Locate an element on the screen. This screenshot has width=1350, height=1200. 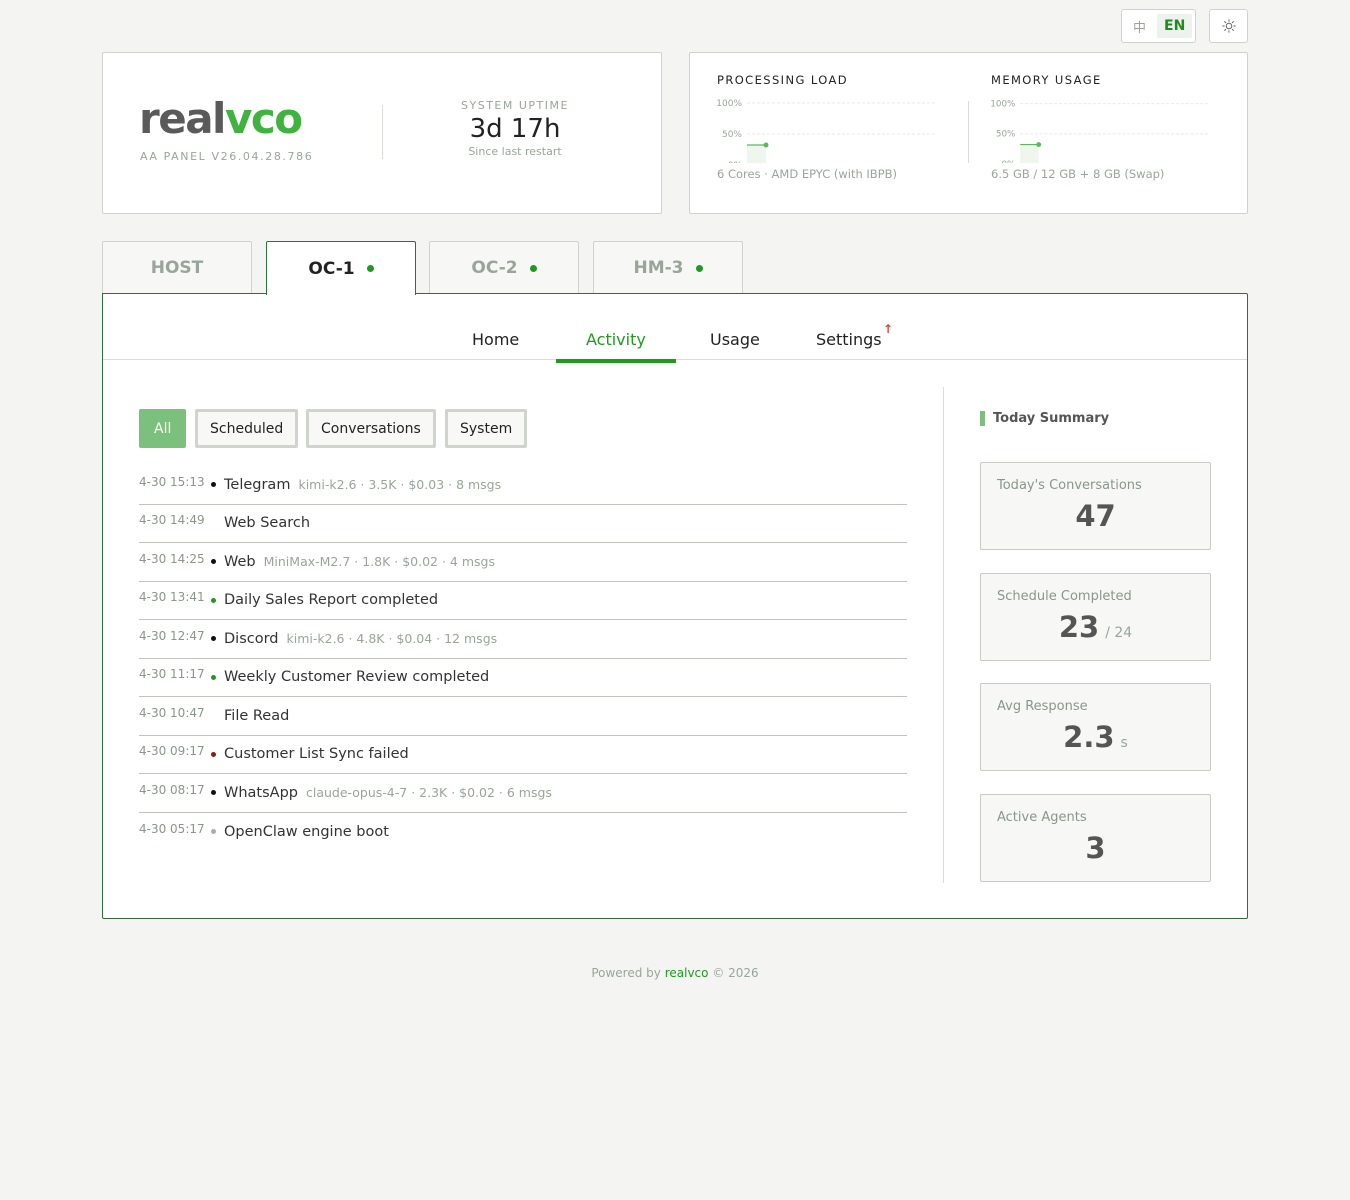
logo-text-vco: vco is located at coordinates (263, 118).